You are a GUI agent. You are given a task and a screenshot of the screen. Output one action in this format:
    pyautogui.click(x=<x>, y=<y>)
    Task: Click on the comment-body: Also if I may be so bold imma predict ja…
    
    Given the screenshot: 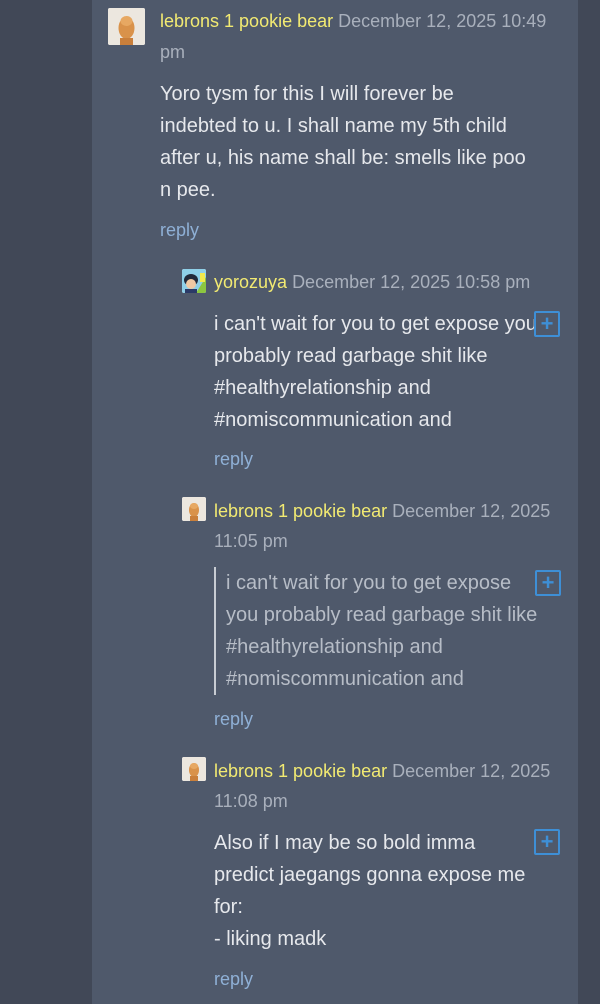 What is the action you would take?
    pyautogui.click(x=374, y=891)
    